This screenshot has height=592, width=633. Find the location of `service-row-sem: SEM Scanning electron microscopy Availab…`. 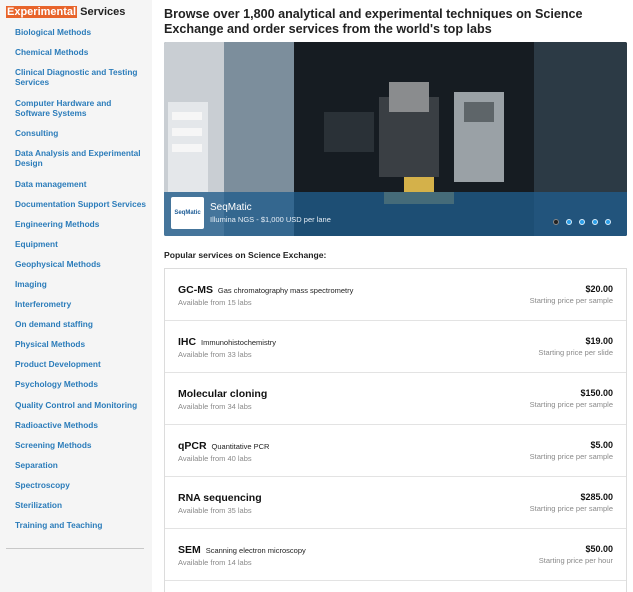

service-row-sem: SEM Scanning electron microscopy Availab… is located at coordinates (395, 555).